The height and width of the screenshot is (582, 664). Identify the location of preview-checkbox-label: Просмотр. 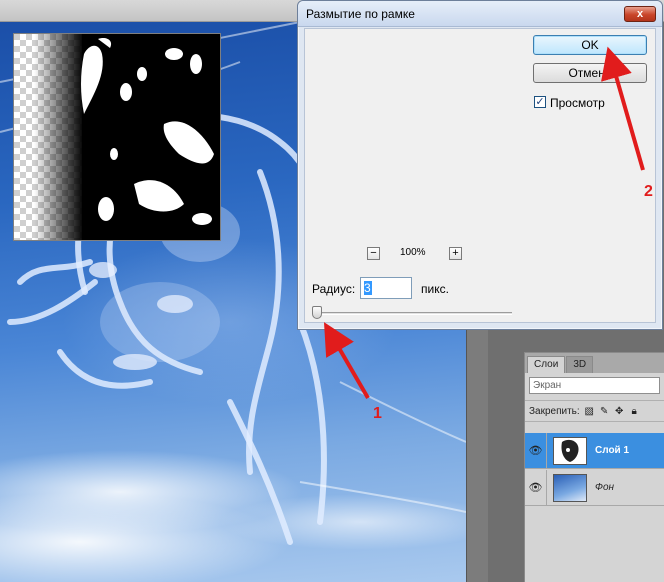
(577, 103).